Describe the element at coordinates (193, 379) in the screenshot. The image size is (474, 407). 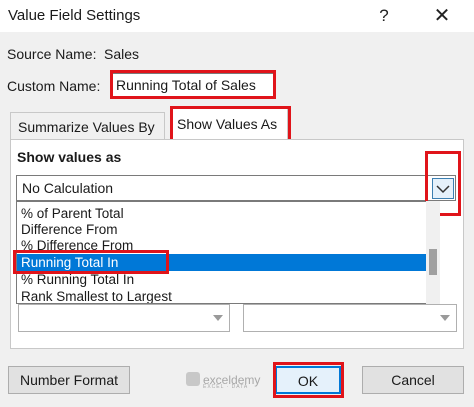
I see `watermark-logo-icon` at that location.